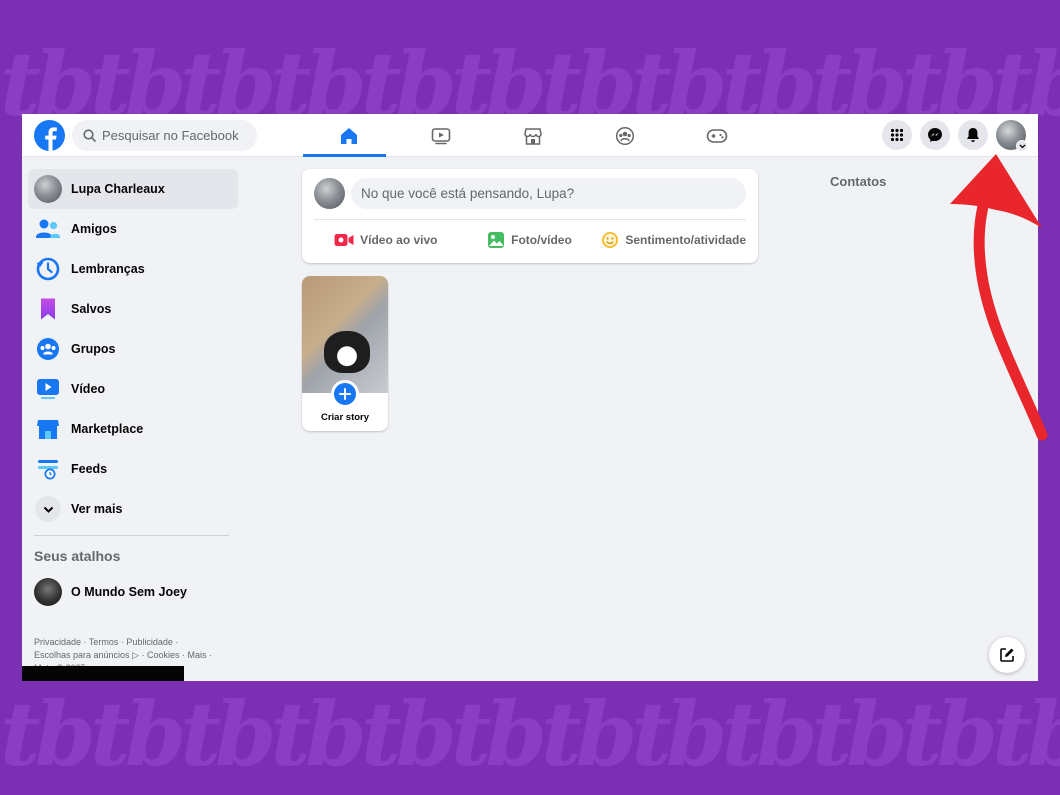 This screenshot has width=1060, height=795. I want to click on sidebar-item-label: Grupos, so click(93, 349).